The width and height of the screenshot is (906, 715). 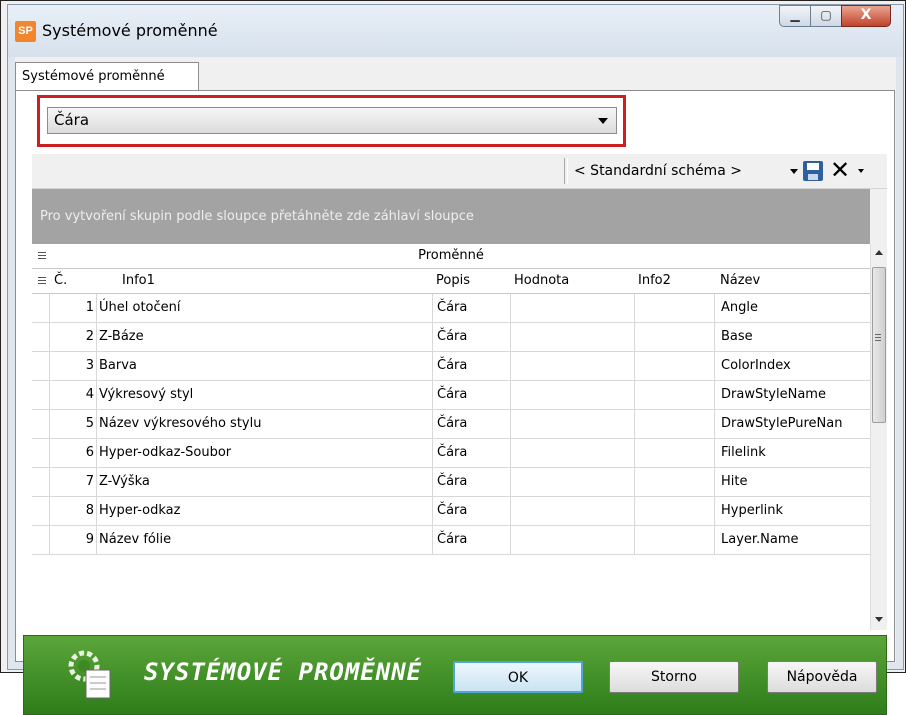 What do you see at coordinates (792, 540) in the screenshot?
I see `cell-nazev: Layer.Name` at bounding box center [792, 540].